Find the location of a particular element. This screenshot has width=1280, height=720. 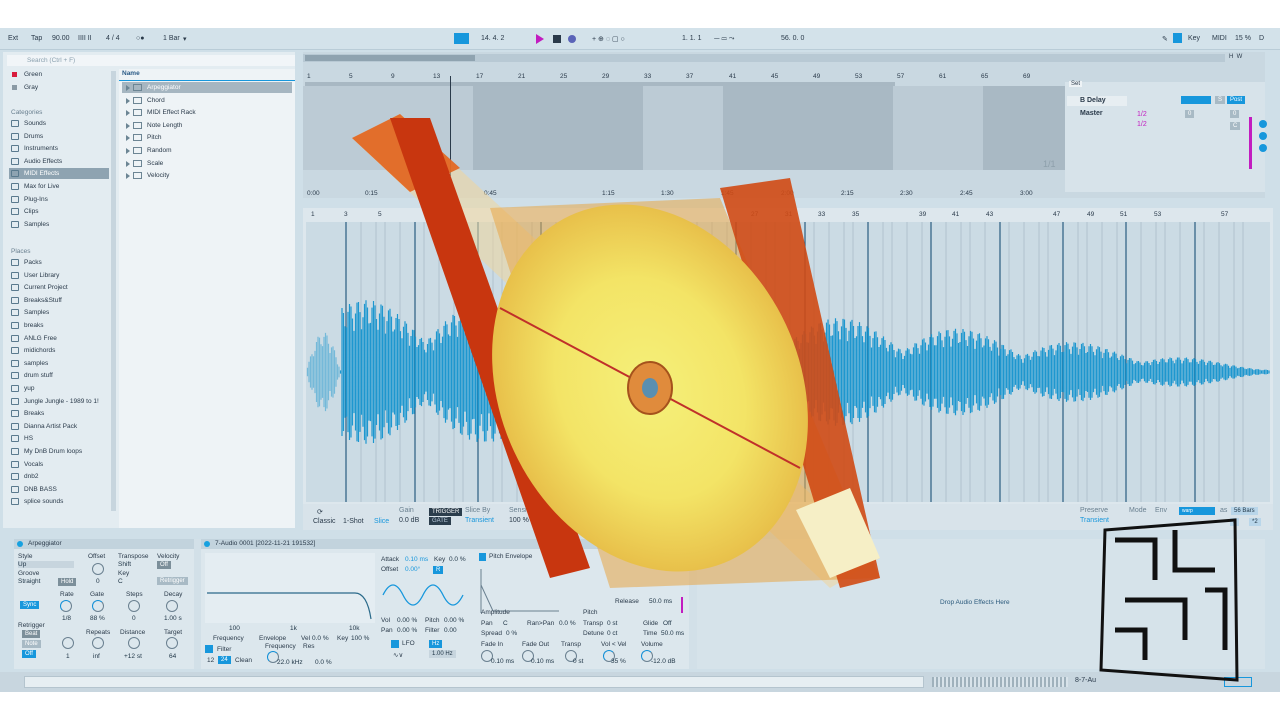

place-item: Dianna Artist Pack is located at coordinates (59, 426).